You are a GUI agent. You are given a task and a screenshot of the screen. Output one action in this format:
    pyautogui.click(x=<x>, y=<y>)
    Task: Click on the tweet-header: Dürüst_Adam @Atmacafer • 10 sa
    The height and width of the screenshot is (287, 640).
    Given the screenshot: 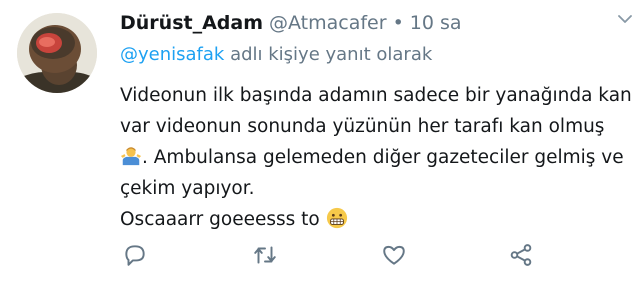 What is the action you would take?
    pyautogui.click(x=370, y=27)
    